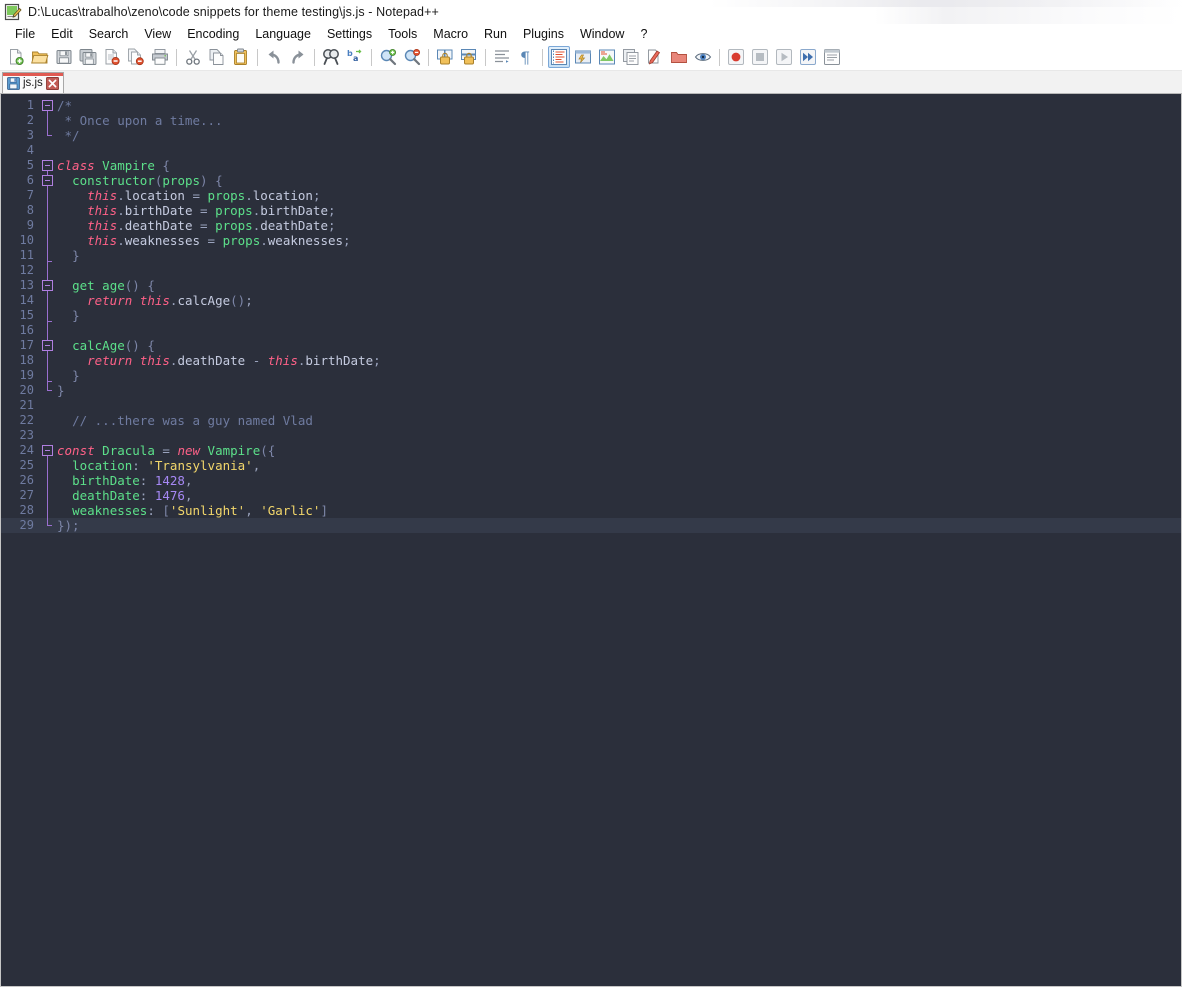 This screenshot has width=1182, height=987. I want to click on record-macro-icon, so click(736, 57).